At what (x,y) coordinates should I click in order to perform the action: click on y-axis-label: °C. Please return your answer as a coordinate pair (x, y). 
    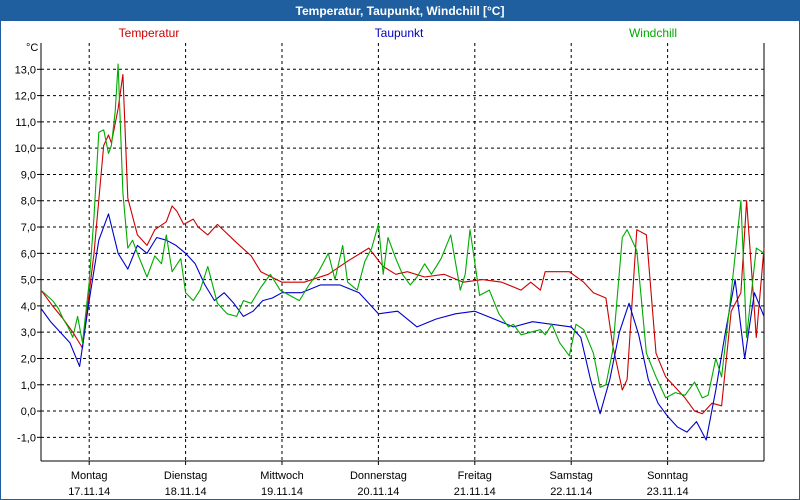
    Looking at the image, I should click on (32, 48).